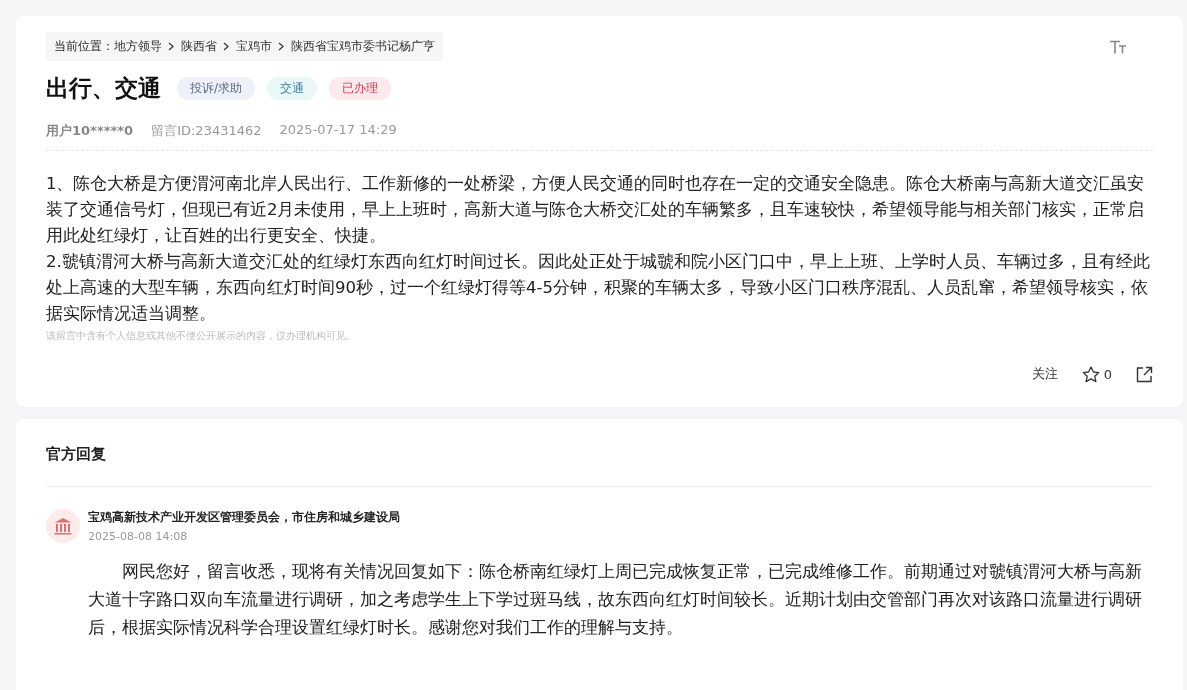  What do you see at coordinates (216, 88) in the screenshot?
I see `category-tag: 投诉/求助` at bounding box center [216, 88].